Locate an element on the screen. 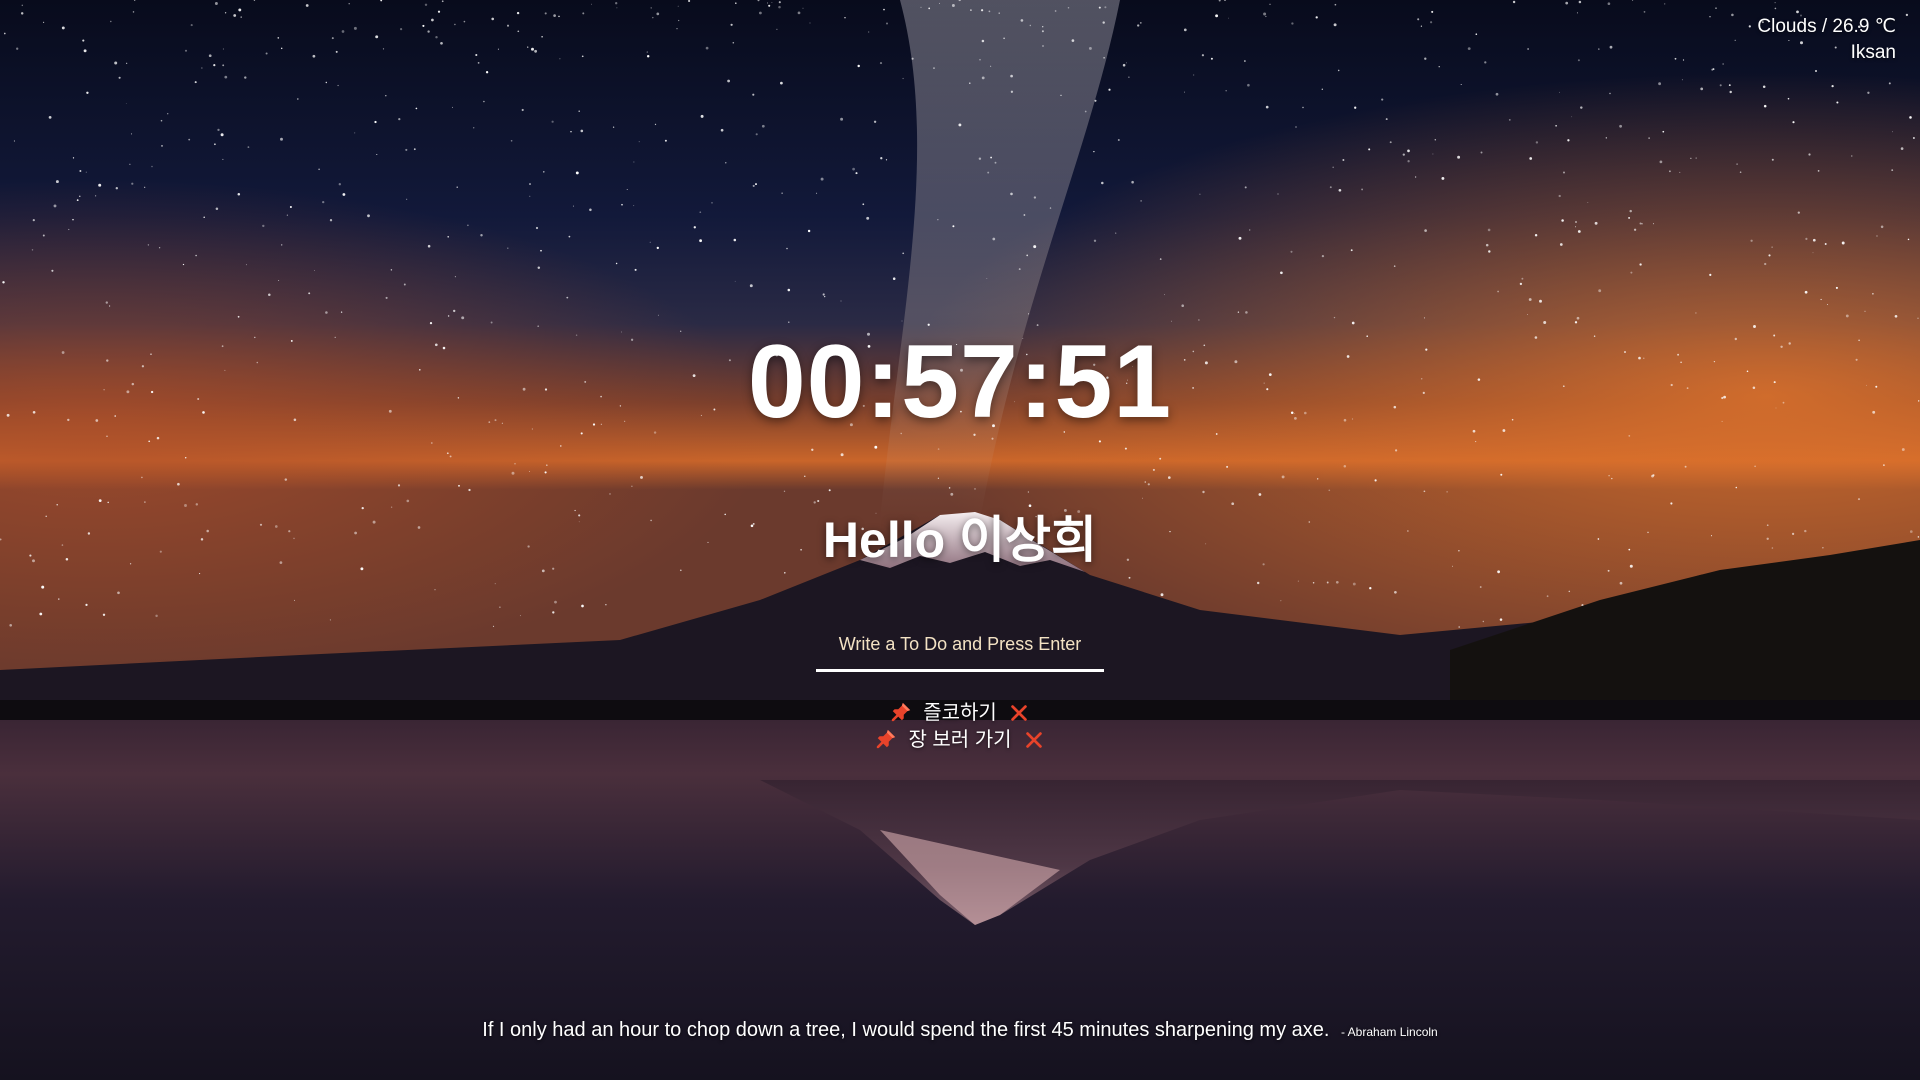 This screenshot has height=1080, width=1920. todo-form is located at coordinates (960, 652).